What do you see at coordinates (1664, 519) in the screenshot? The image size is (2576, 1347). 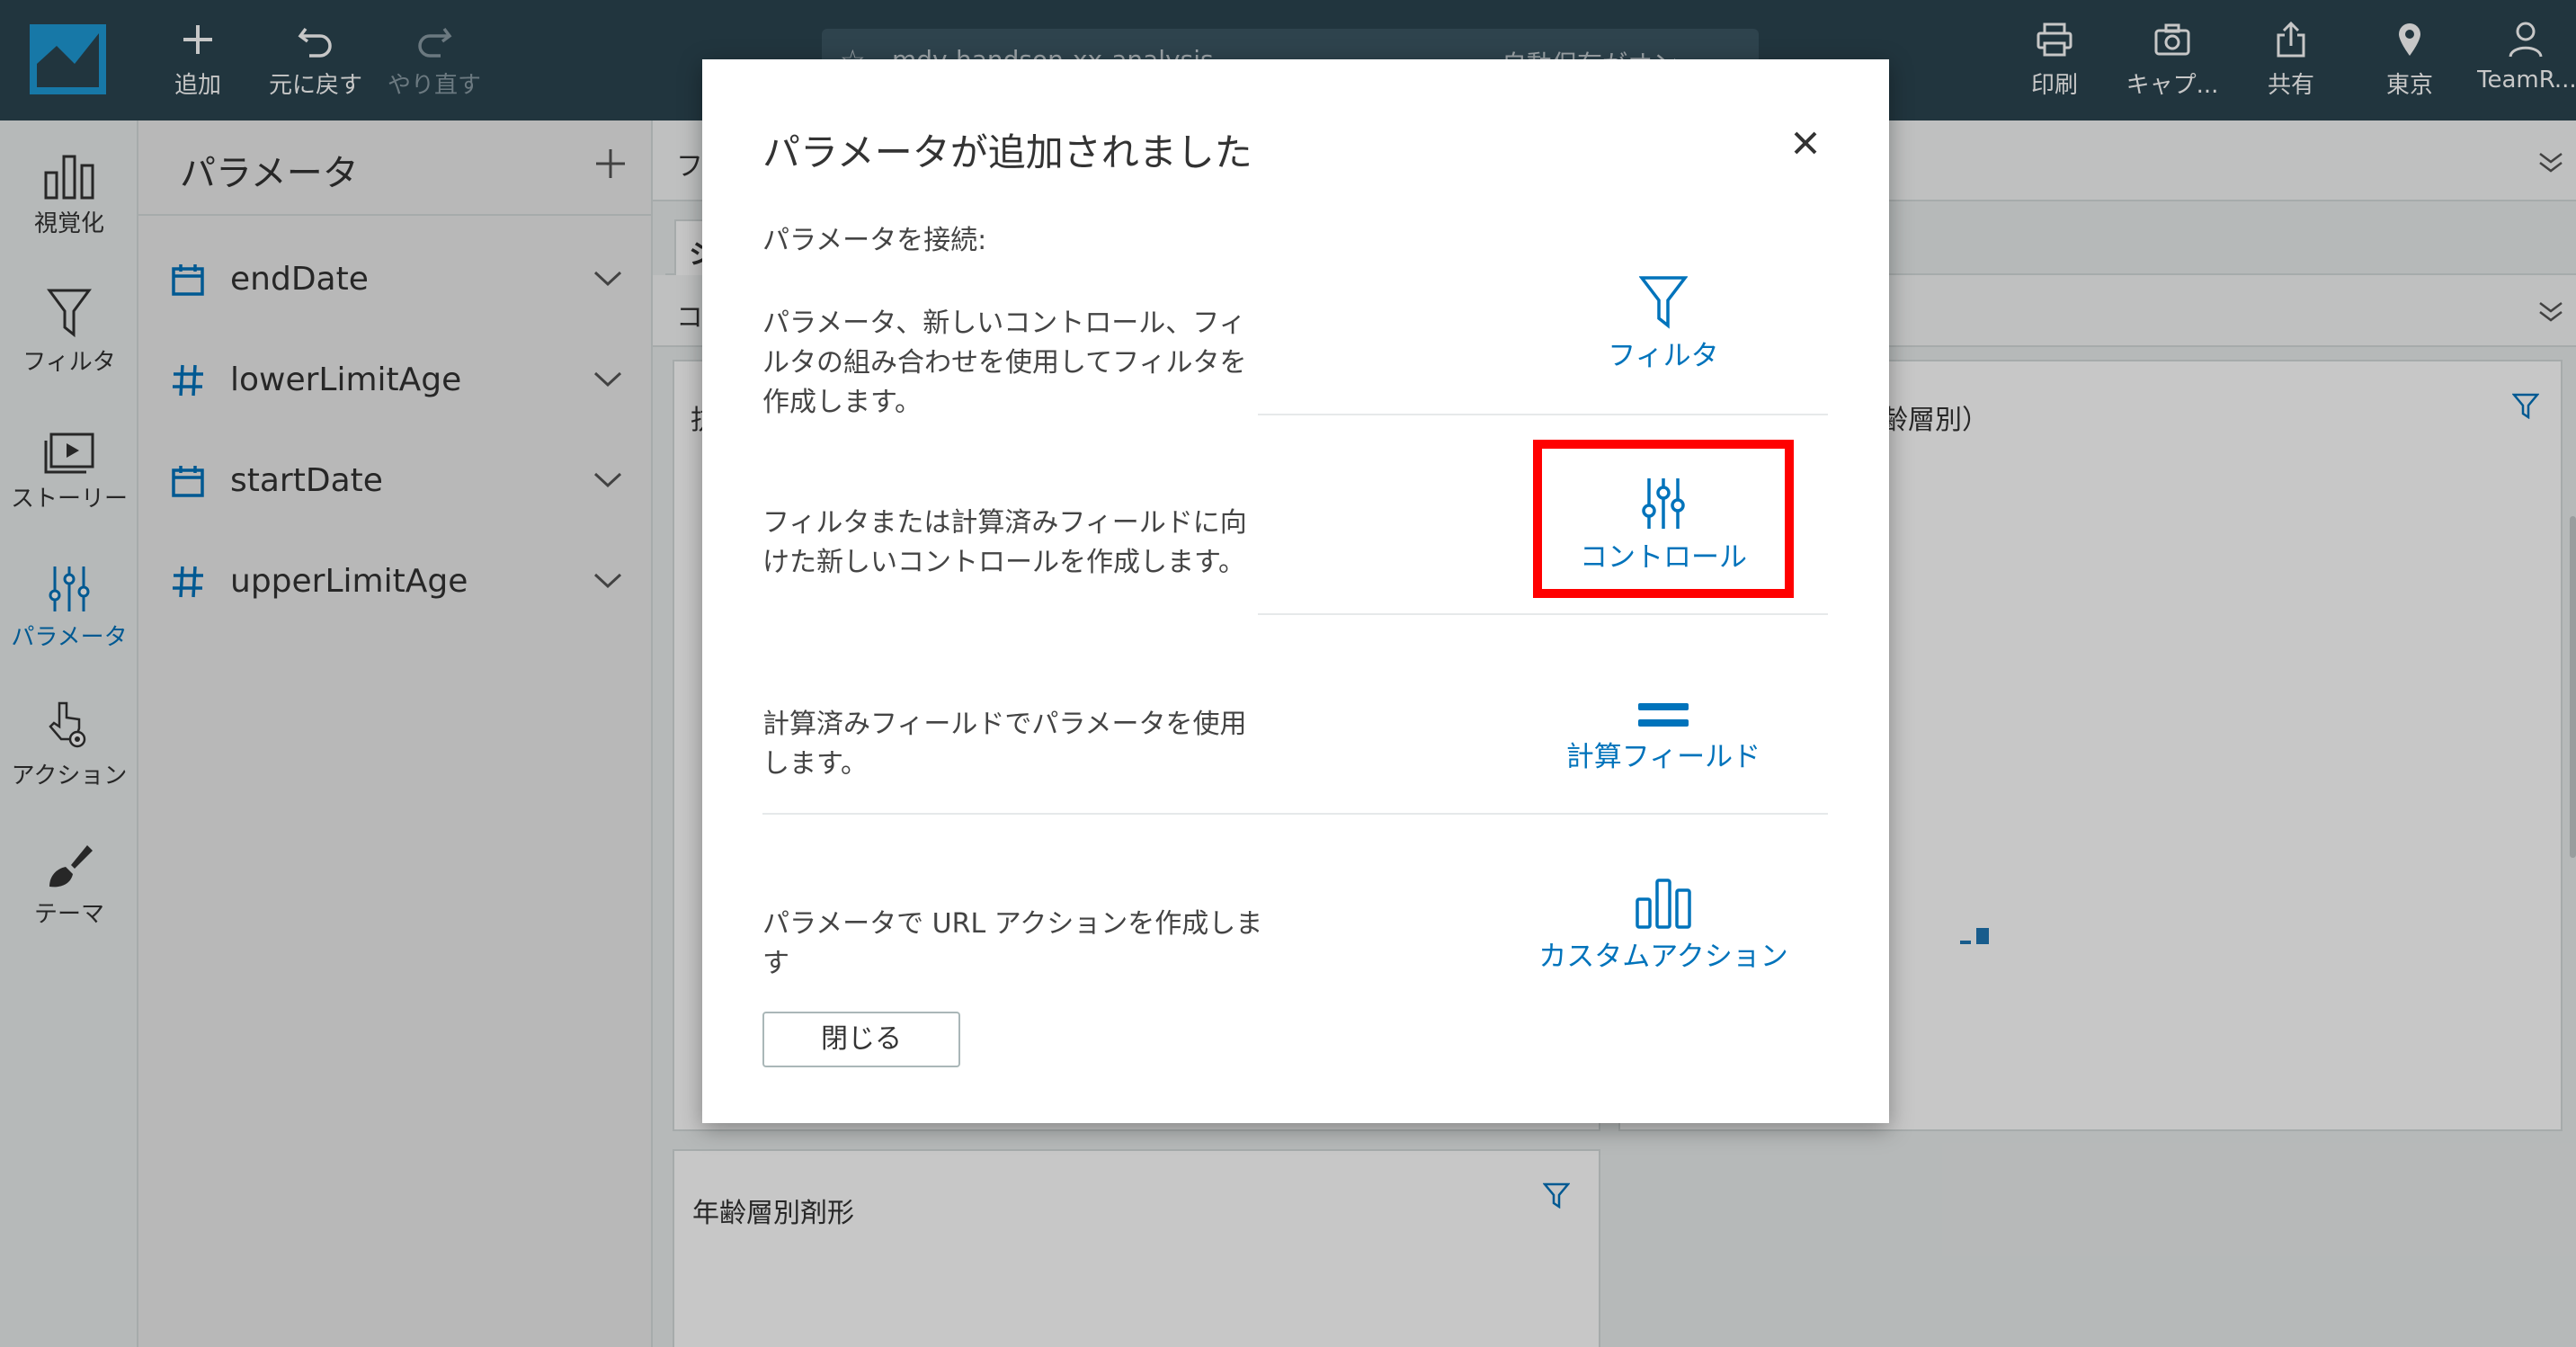 I see `highlight-box` at bounding box center [1664, 519].